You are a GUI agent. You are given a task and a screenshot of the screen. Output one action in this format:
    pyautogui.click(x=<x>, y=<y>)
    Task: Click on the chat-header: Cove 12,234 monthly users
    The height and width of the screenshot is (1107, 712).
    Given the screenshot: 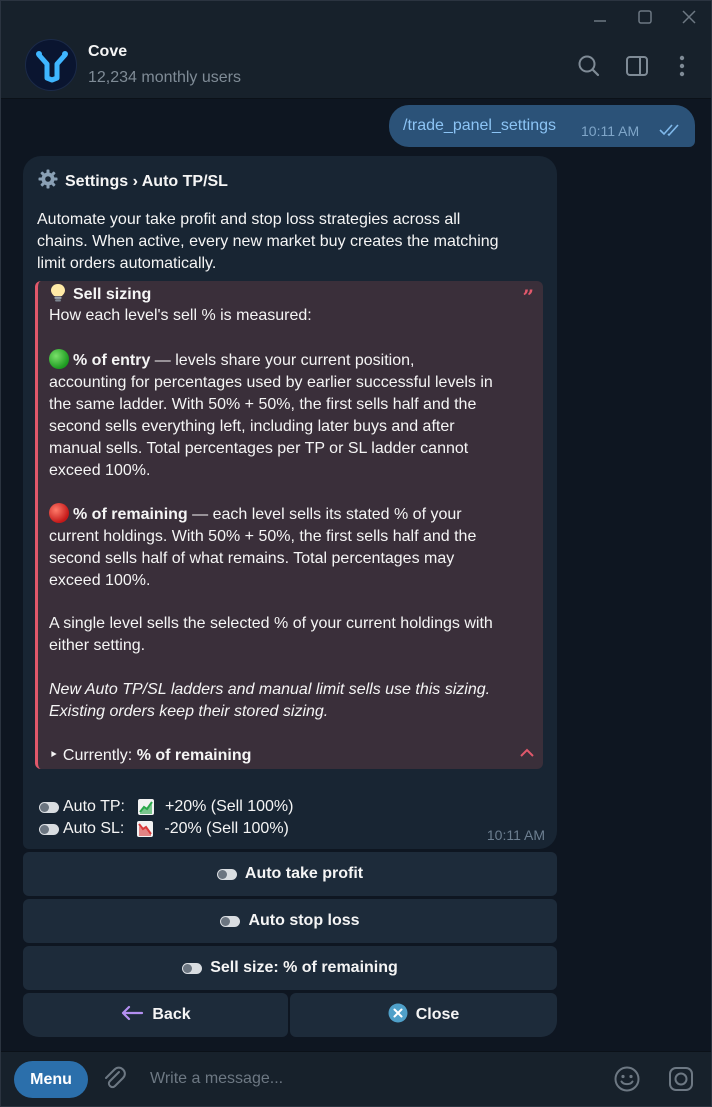 What is the action you would take?
    pyautogui.click(x=356, y=66)
    